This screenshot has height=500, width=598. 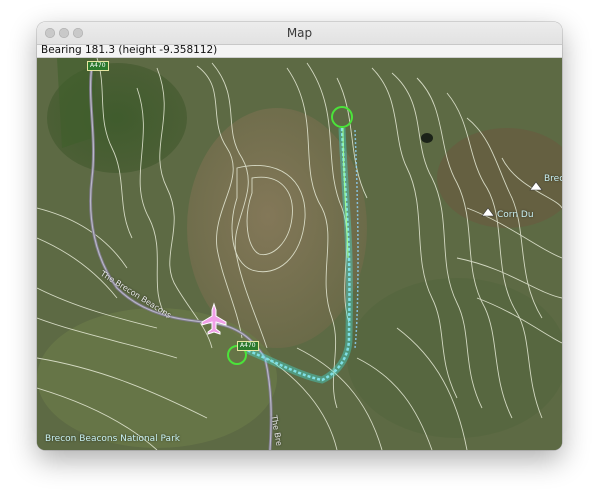 What do you see at coordinates (112, 439) in the screenshot?
I see `national-park-label: Brecon Beacons National Park` at bounding box center [112, 439].